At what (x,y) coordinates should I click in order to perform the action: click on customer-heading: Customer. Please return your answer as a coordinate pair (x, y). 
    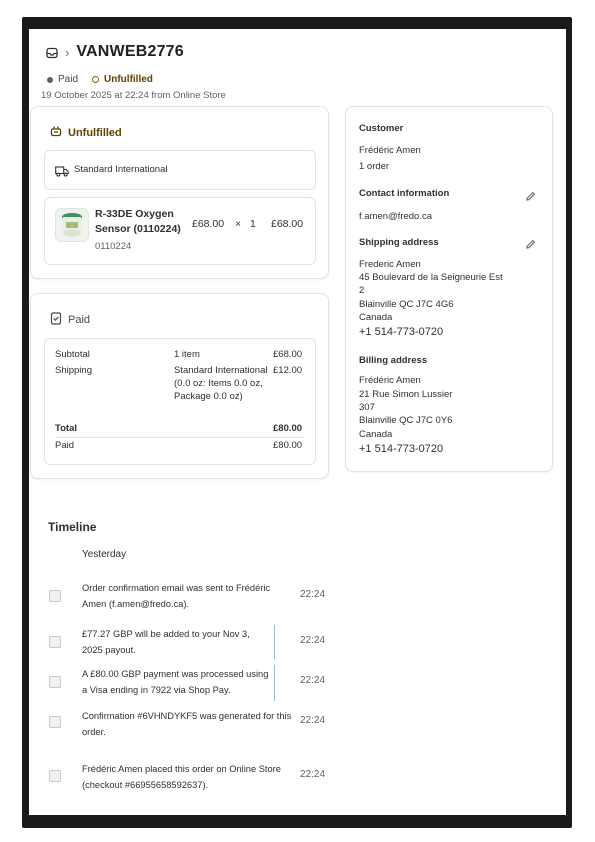
    Looking at the image, I should click on (381, 128).